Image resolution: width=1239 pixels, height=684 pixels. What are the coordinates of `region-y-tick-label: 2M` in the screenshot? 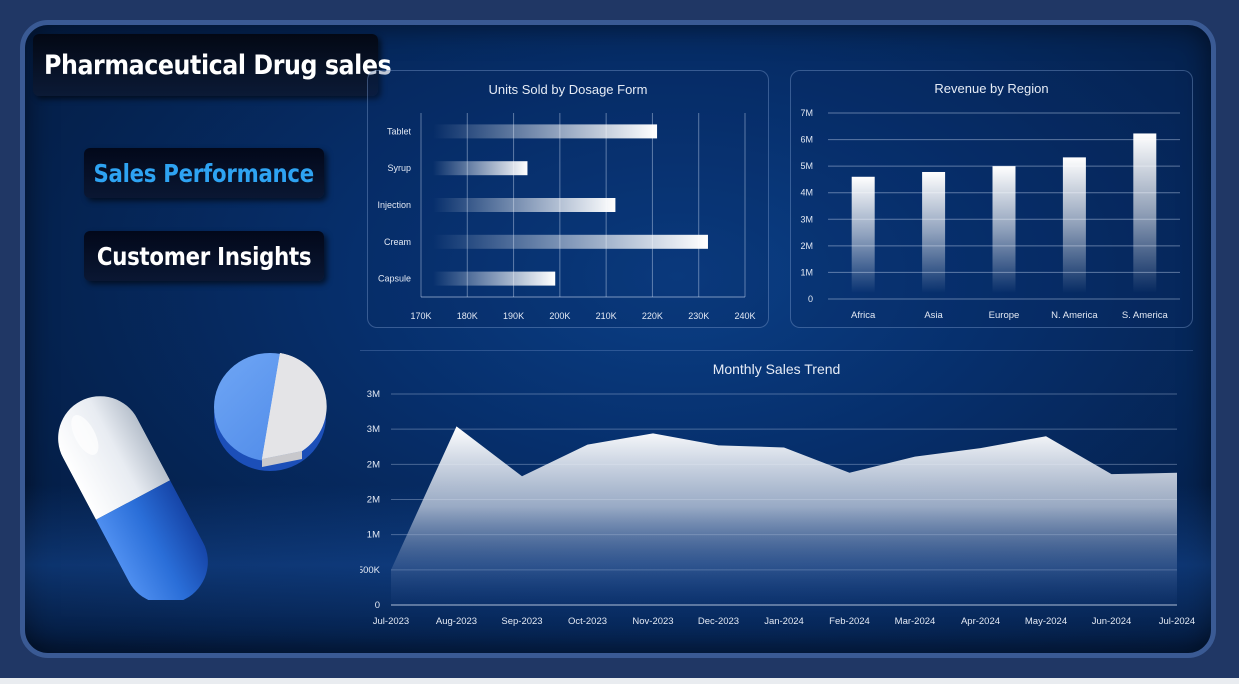 It's located at (806, 246).